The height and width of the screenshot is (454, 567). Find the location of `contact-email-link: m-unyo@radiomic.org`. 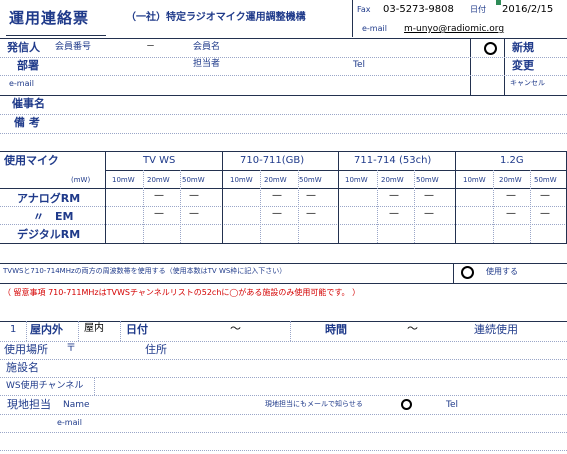

contact-email-link: m-unyo@radiomic.org is located at coordinates (454, 29).